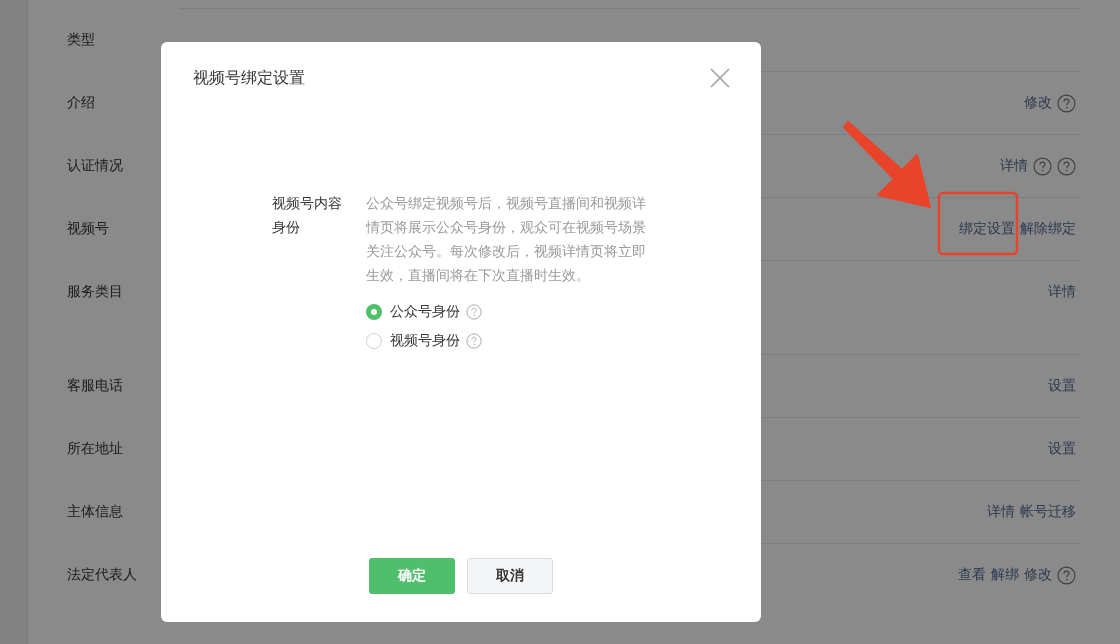 This screenshot has width=1120, height=644. What do you see at coordinates (510, 576) in the screenshot?
I see `cancel-button: 取消` at bounding box center [510, 576].